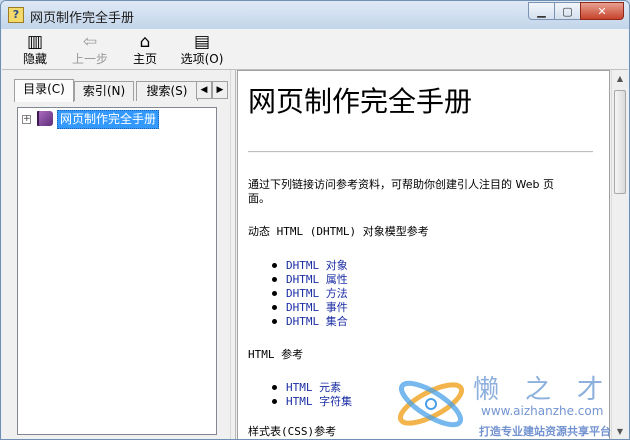 The height and width of the screenshot is (440, 630). I want to click on document-scrollbar: ▲ ▼, so click(619, 254).